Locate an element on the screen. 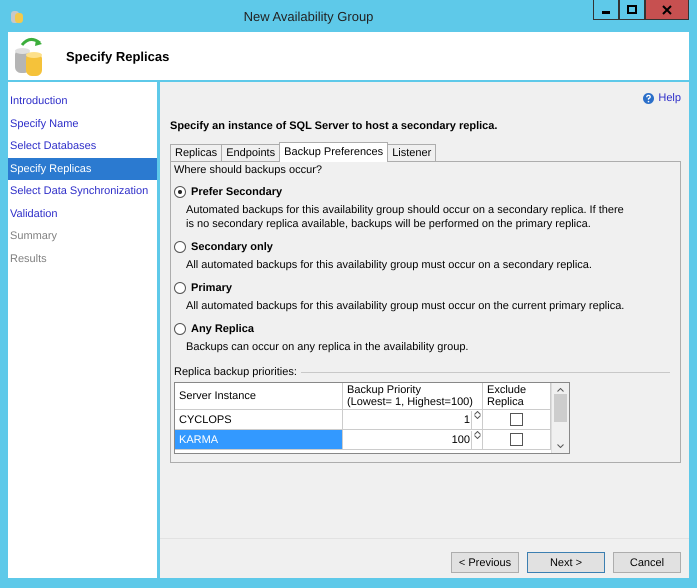 The height and width of the screenshot is (588, 697). option-label: Any Replica is located at coordinates (222, 329).